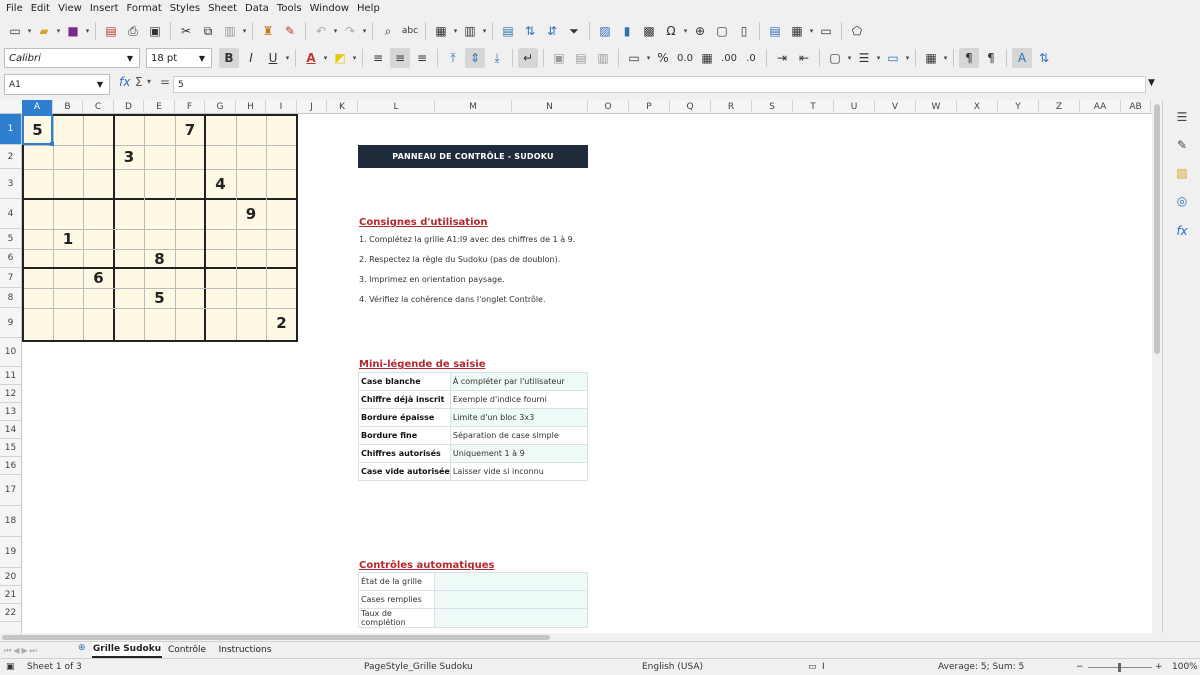 Image resolution: width=1200 pixels, height=675 pixels. Describe the element at coordinates (58, 31) in the screenshot. I see `open-dropdown-icon: ▾` at that location.